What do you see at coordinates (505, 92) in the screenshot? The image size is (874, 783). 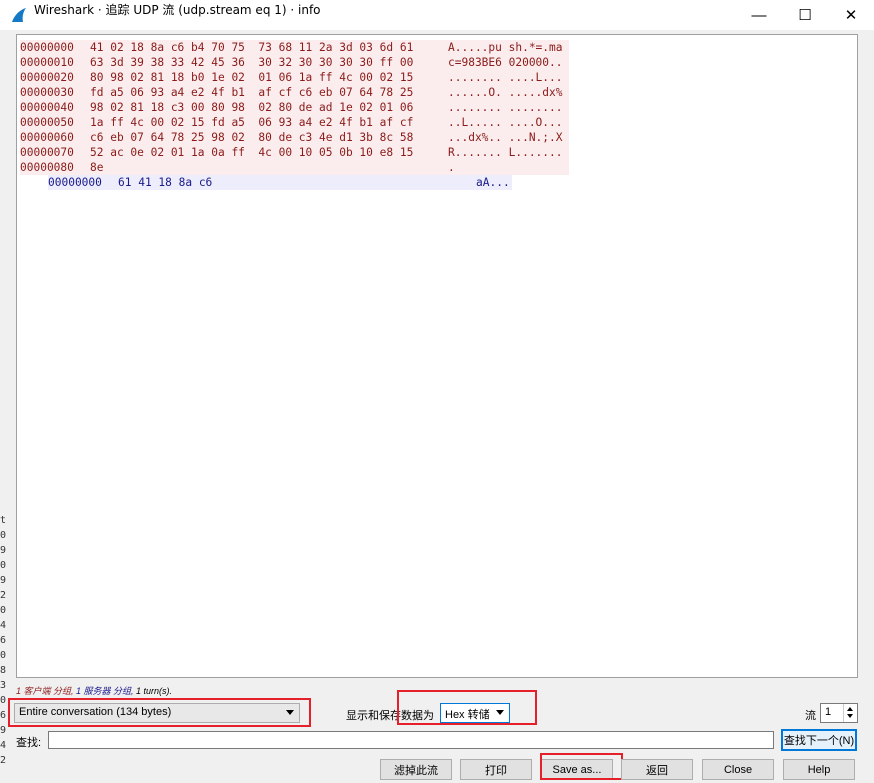 I see `hex-ascii: ......O. .....dx%` at bounding box center [505, 92].